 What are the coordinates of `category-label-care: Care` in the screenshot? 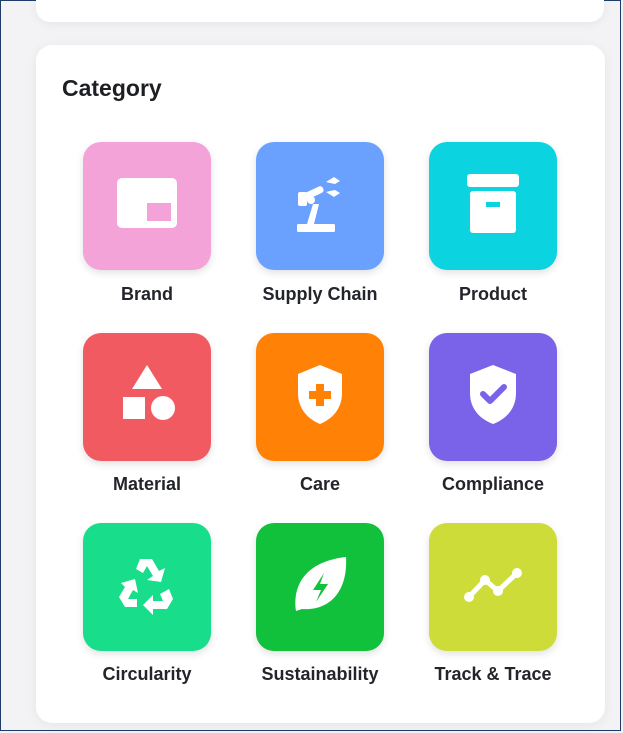 It's located at (320, 484).